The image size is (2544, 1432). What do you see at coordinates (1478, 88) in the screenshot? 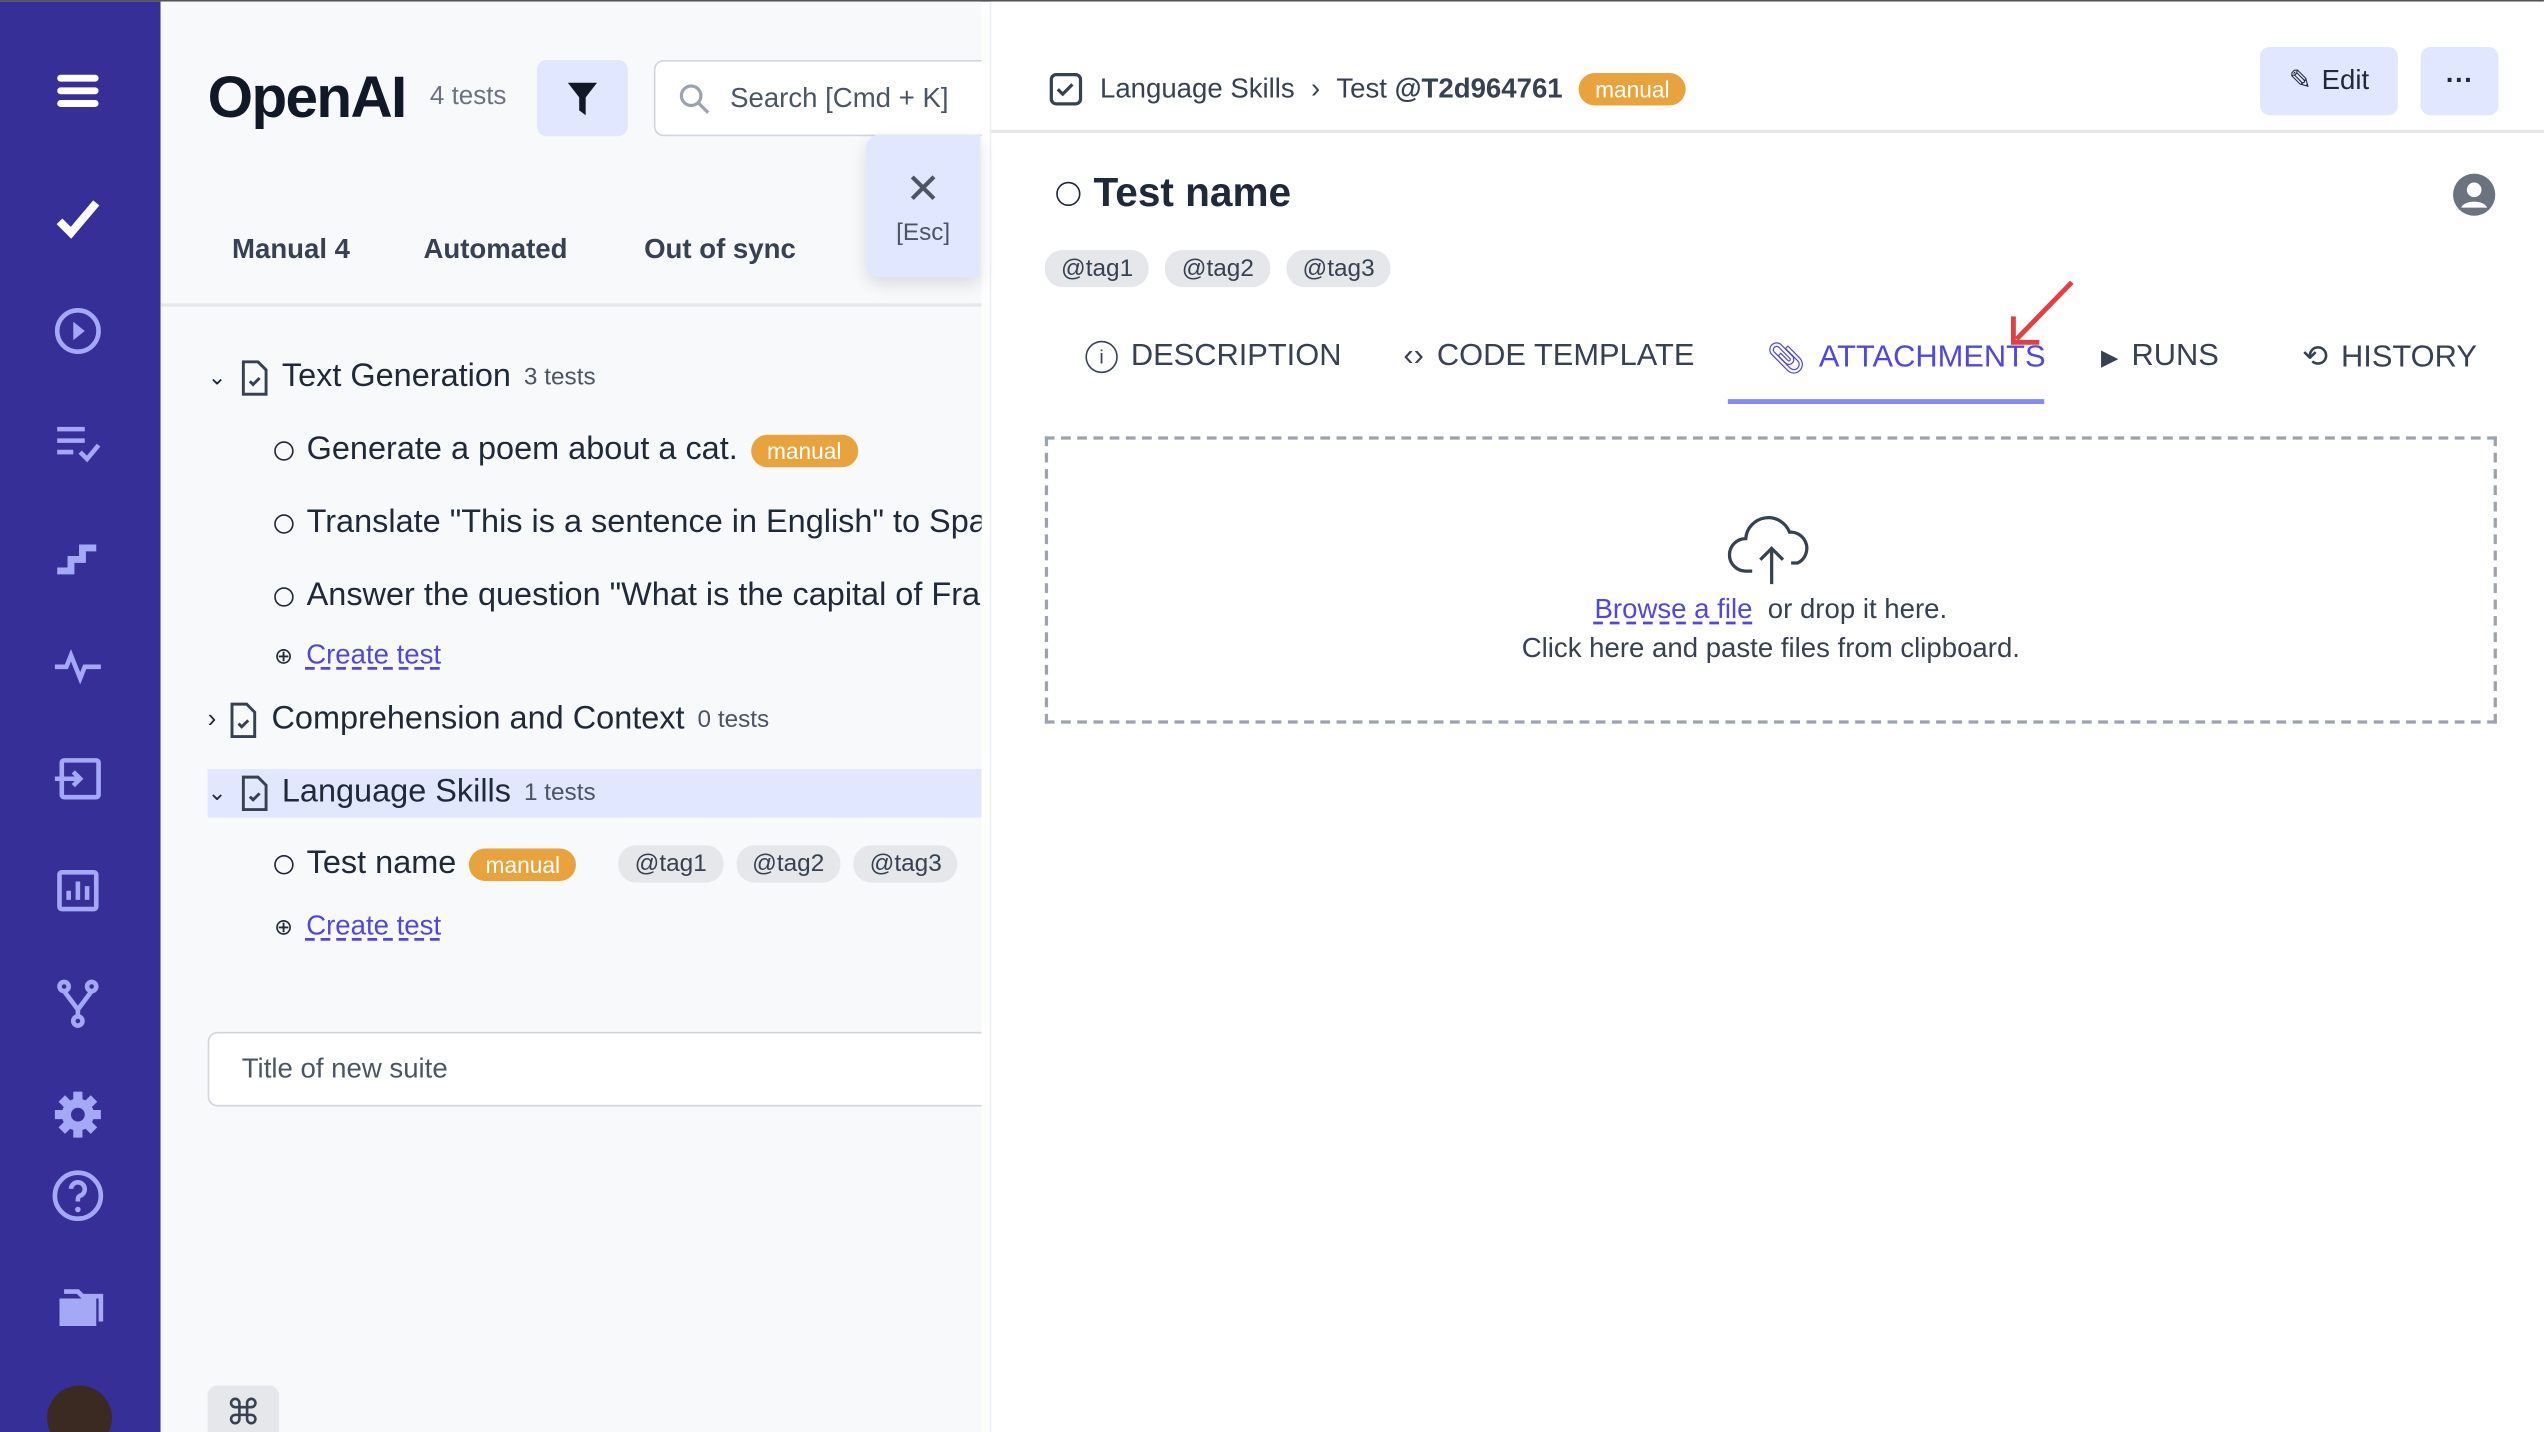
I see `test-id: @T2d964761` at bounding box center [1478, 88].